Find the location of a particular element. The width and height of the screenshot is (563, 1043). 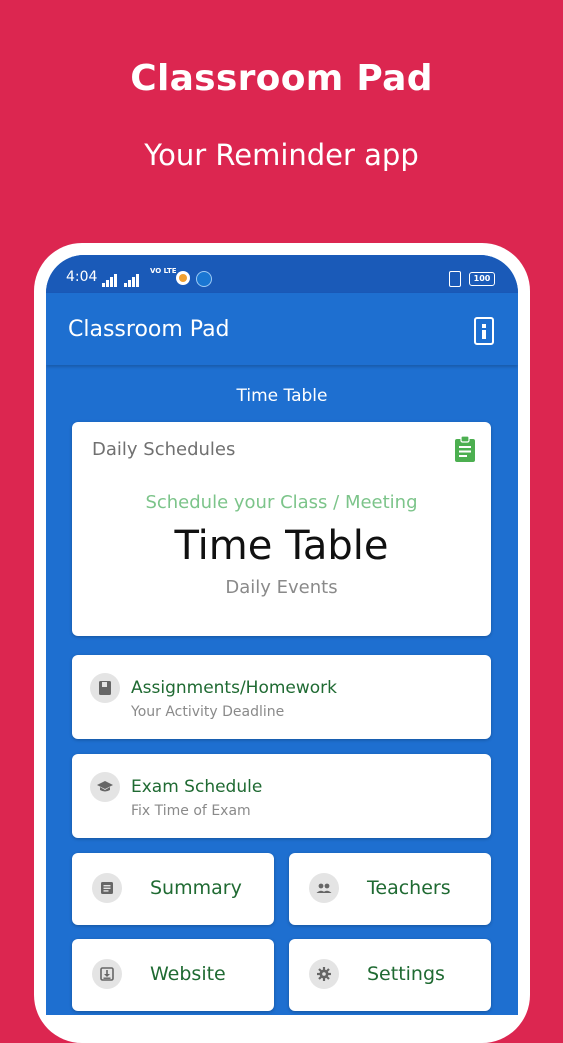

volte-indicator: VO LTE is located at coordinates (163, 271).